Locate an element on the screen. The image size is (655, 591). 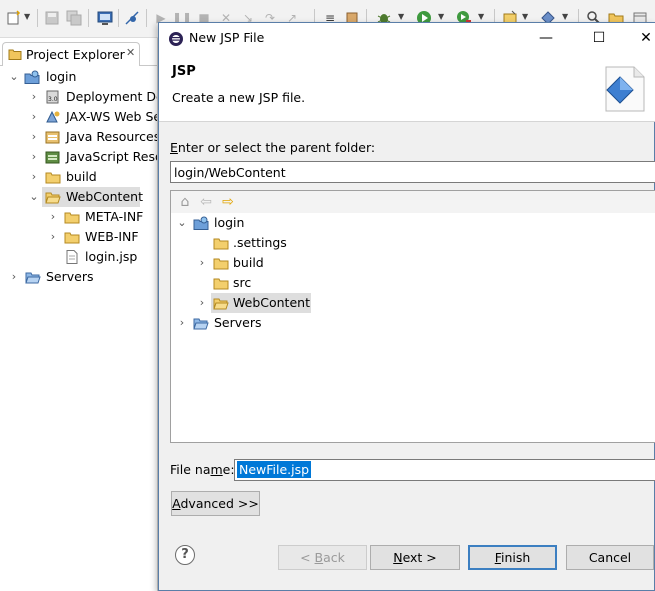
save-icon is located at coordinates (52, 18).